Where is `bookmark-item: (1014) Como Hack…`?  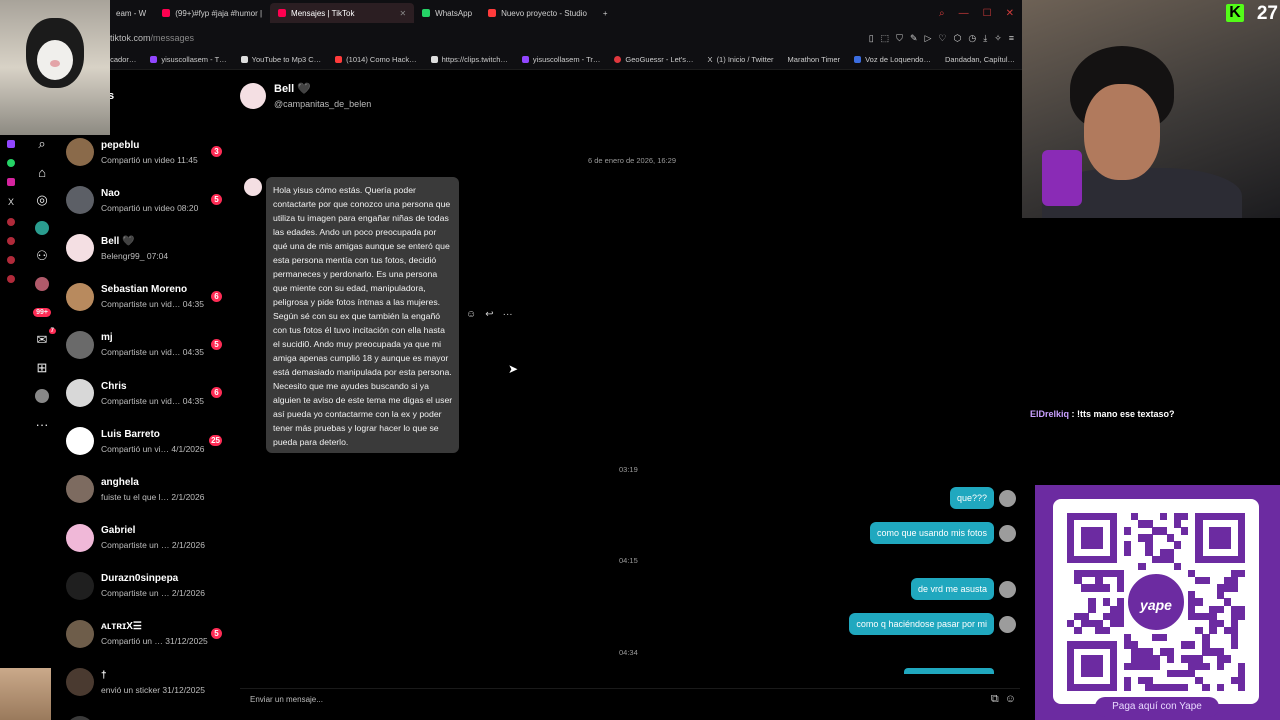 bookmark-item: (1014) Como Hack… is located at coordinates (375, 59).